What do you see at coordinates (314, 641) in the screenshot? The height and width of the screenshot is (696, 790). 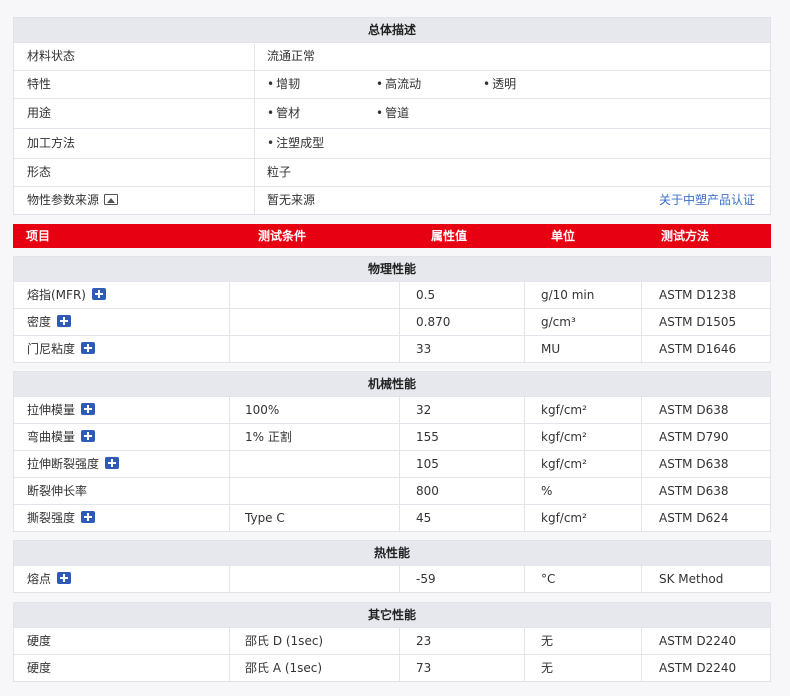 I see `test-condition: 邵氏 D (1sec)` at bounding box center [314, 641].